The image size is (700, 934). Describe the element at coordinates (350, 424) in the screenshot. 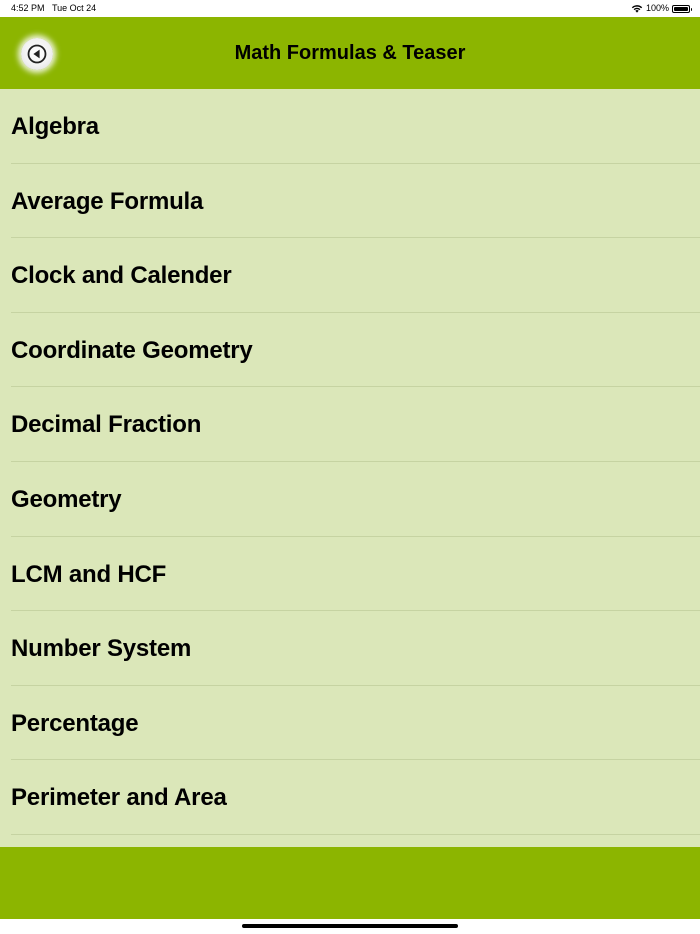

I see `list-item-decimal-fraction: Decimal Fraction` at that location.